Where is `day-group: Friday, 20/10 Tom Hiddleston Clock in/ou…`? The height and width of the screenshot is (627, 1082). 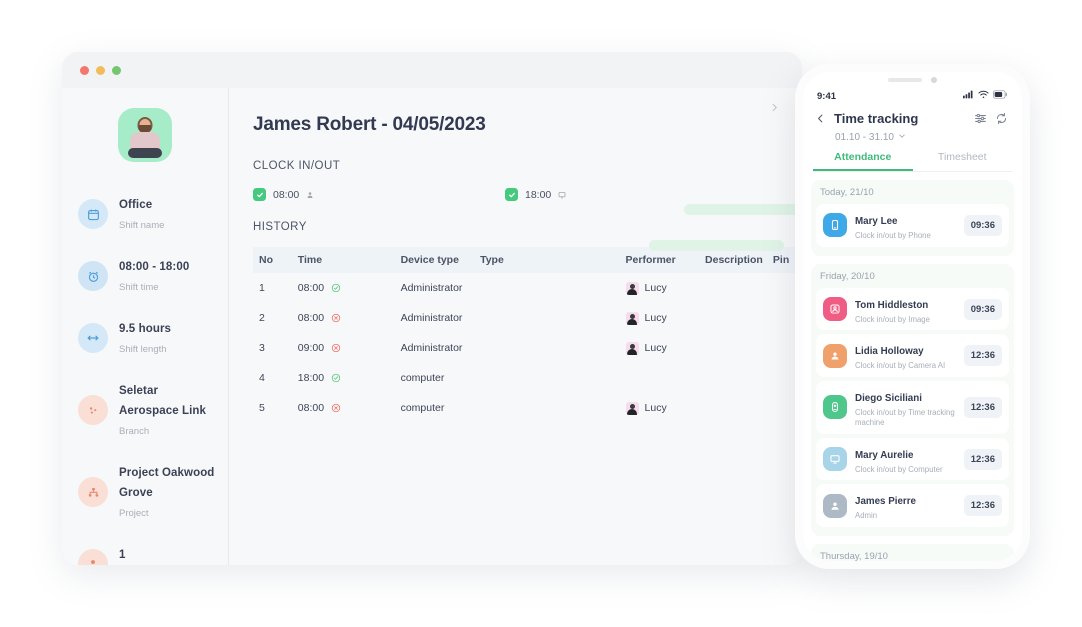
day-group: Friday, 20/10 Tom Hiddleston Clock in/ou… is located at coordinates (912, 400).